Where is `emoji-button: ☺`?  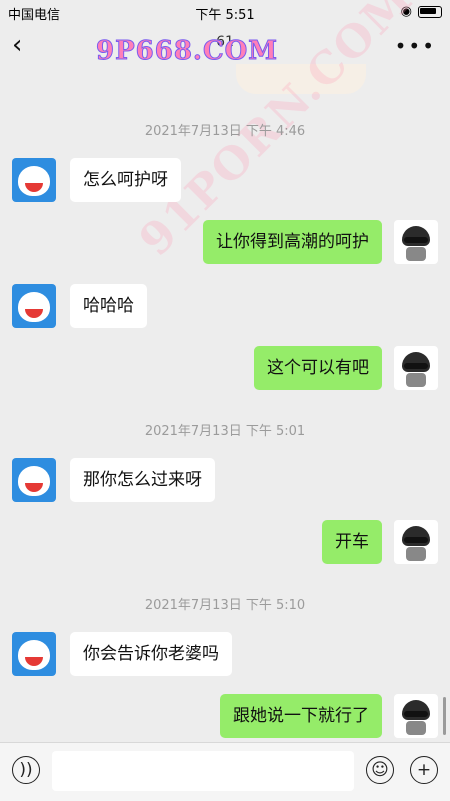
emoji-button: ☺ is located at coordinates (380, 770).